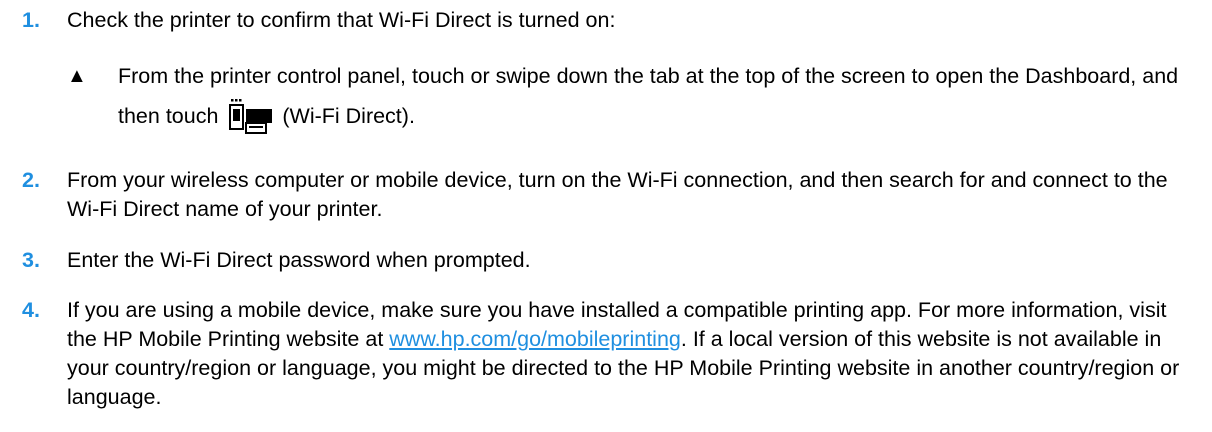 The image size is (1212, 432). I want to click on step-number: 1., so click(31, 20).